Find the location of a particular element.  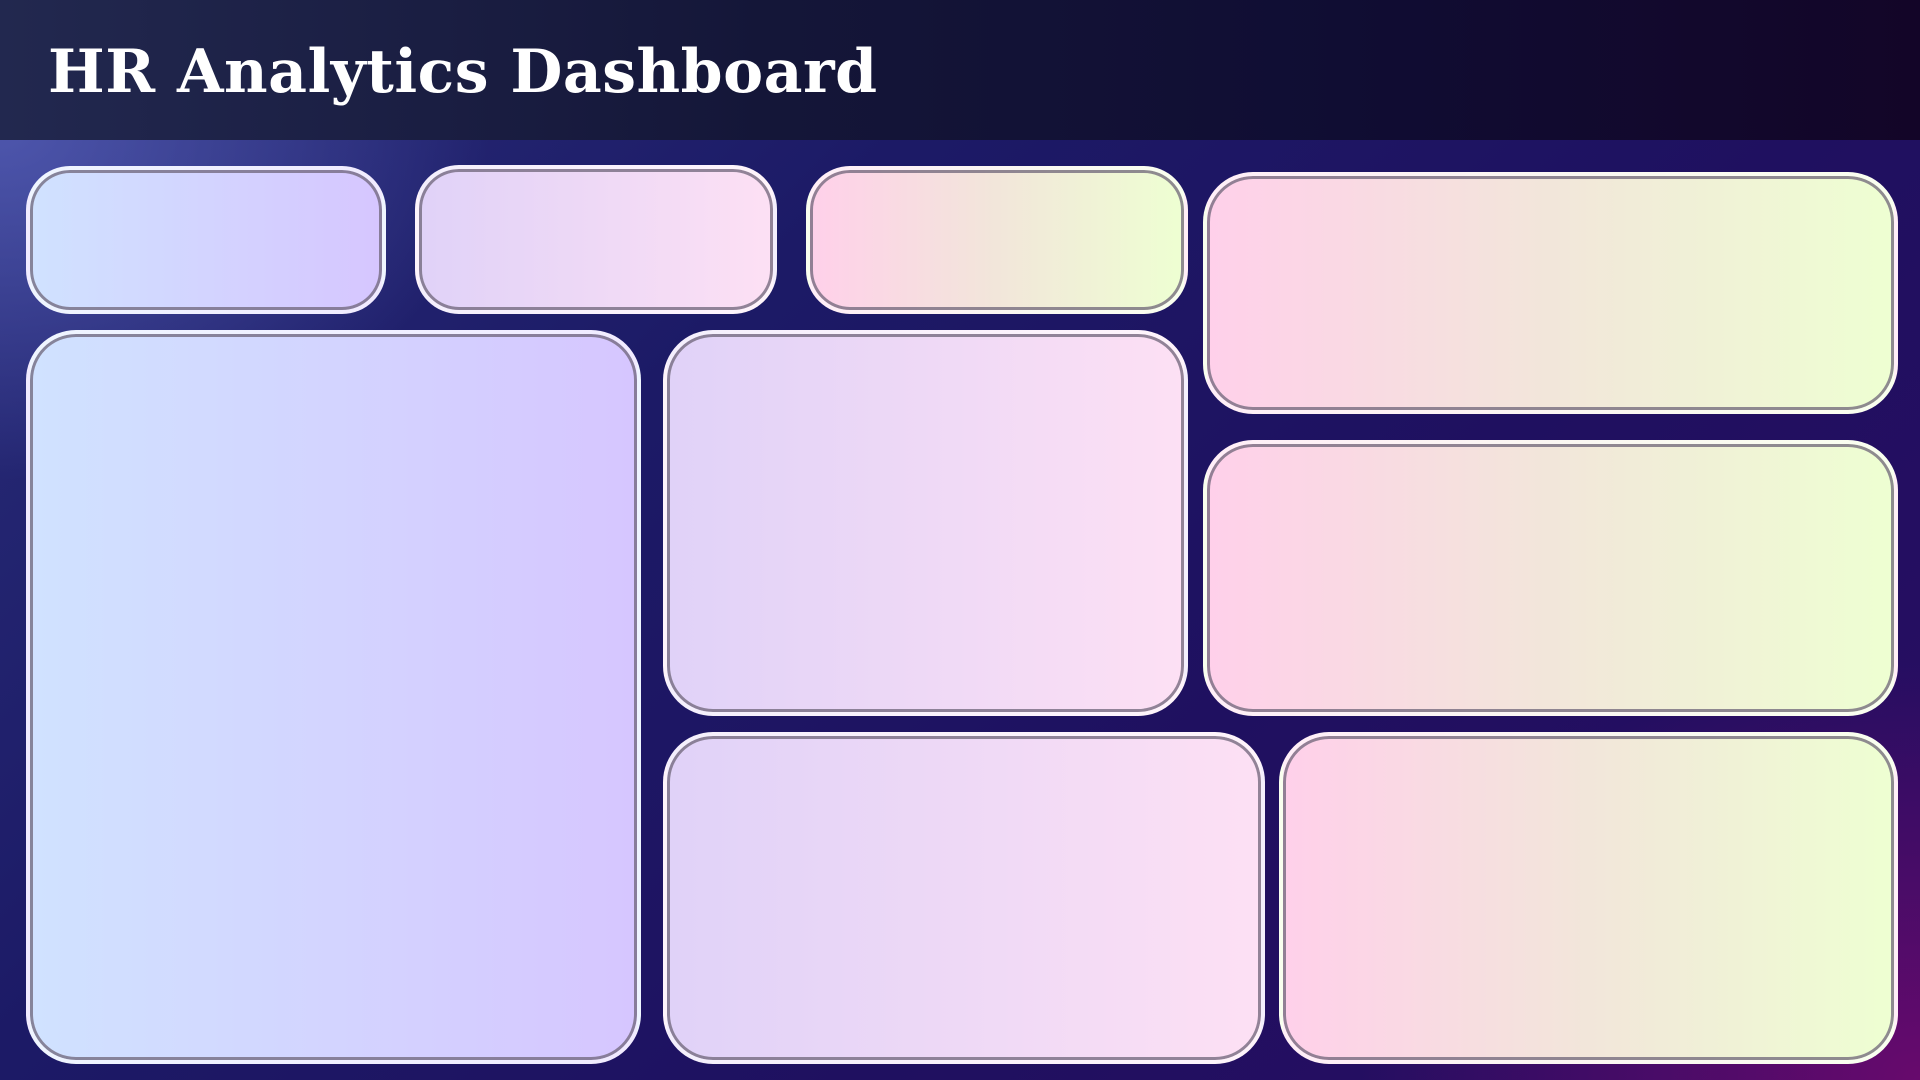

bottom-right-panel is located at coordinates (1588, 898).